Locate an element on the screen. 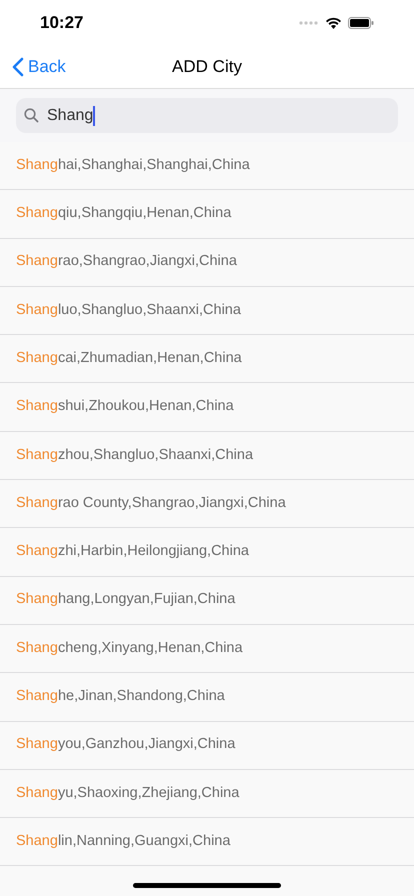  city-result: Shangqiu,Shangqiu,Henan,China is located at coordinates (124, 214).